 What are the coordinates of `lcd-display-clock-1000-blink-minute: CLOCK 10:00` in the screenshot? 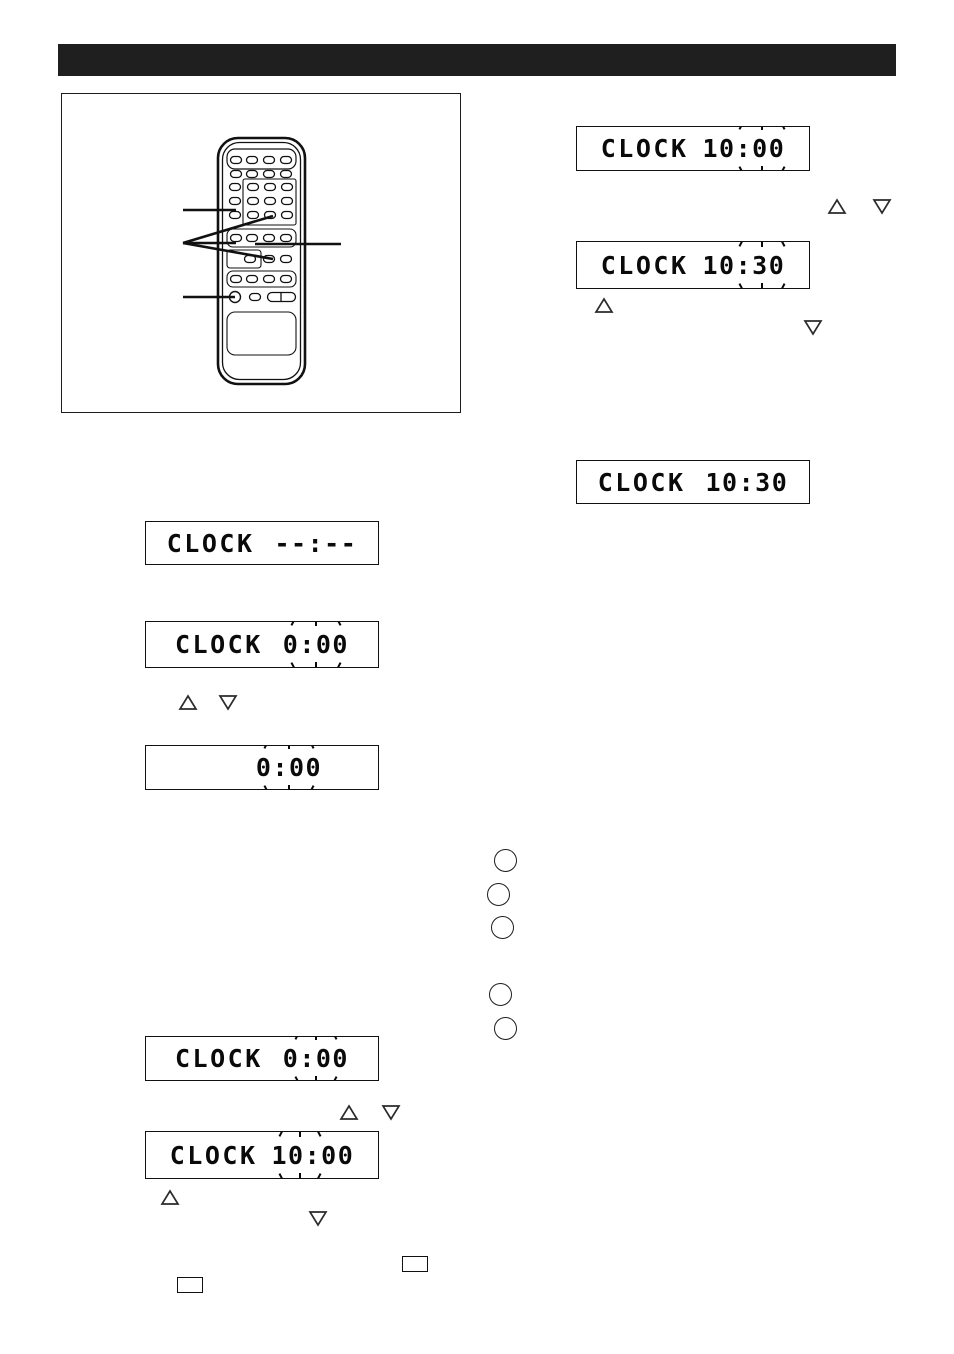 It's located at (693, 148).